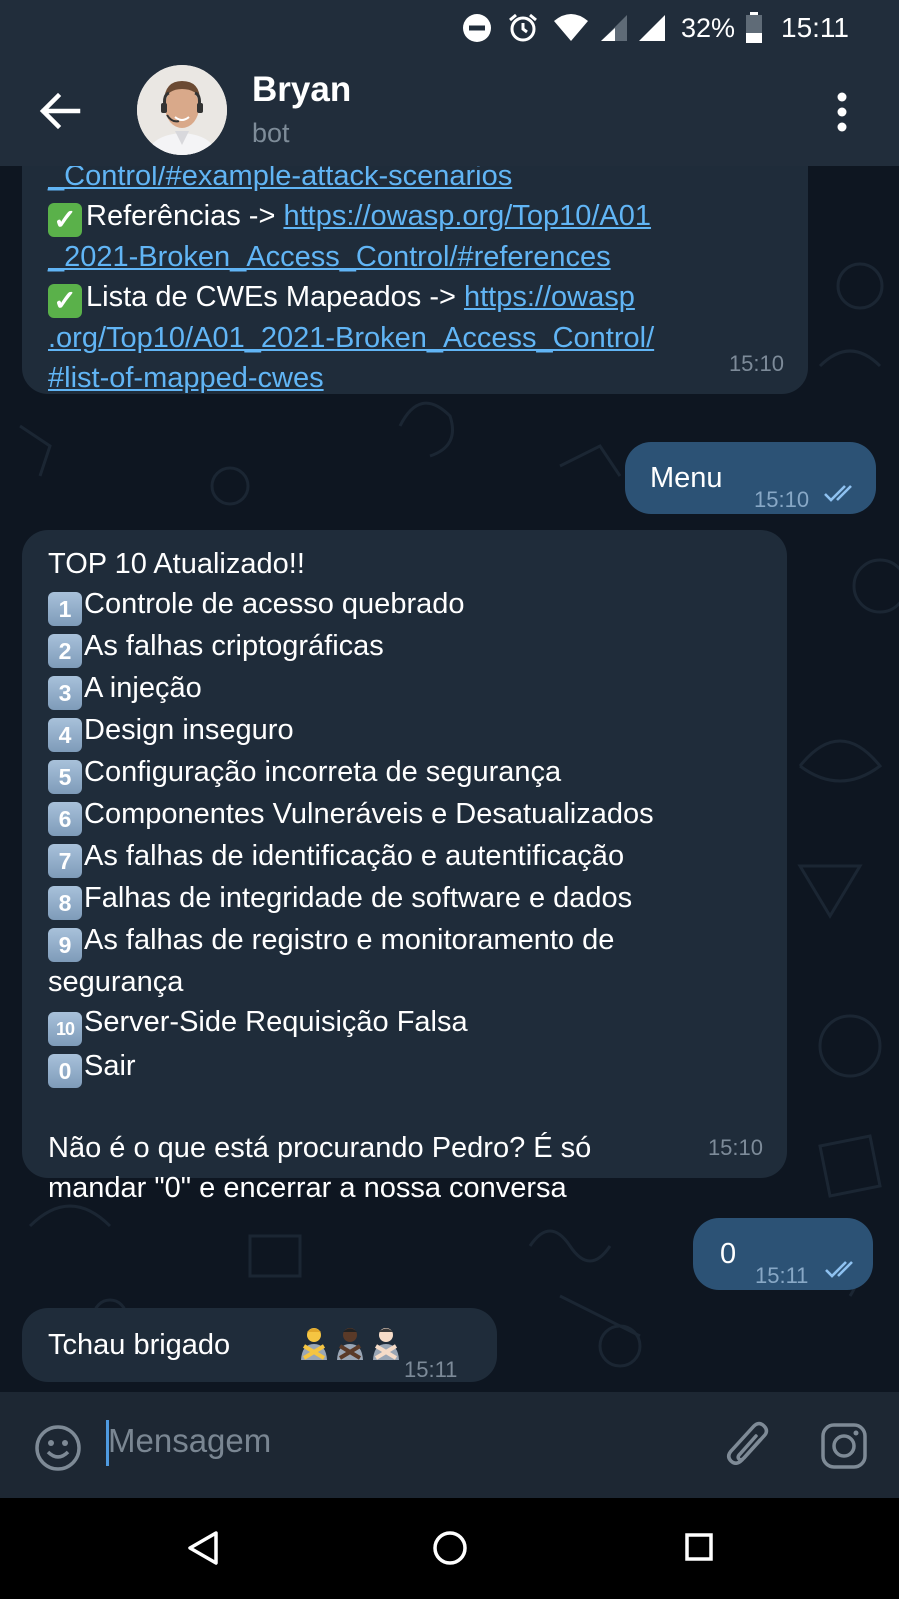 Image resolution: width=899 pixels, height=1599 pixels. Describe the element at coordinates (307, 1188) in the screenshot. I see `message-footer-line: mandar "0" e encerrar a nossa conversa` at that location.